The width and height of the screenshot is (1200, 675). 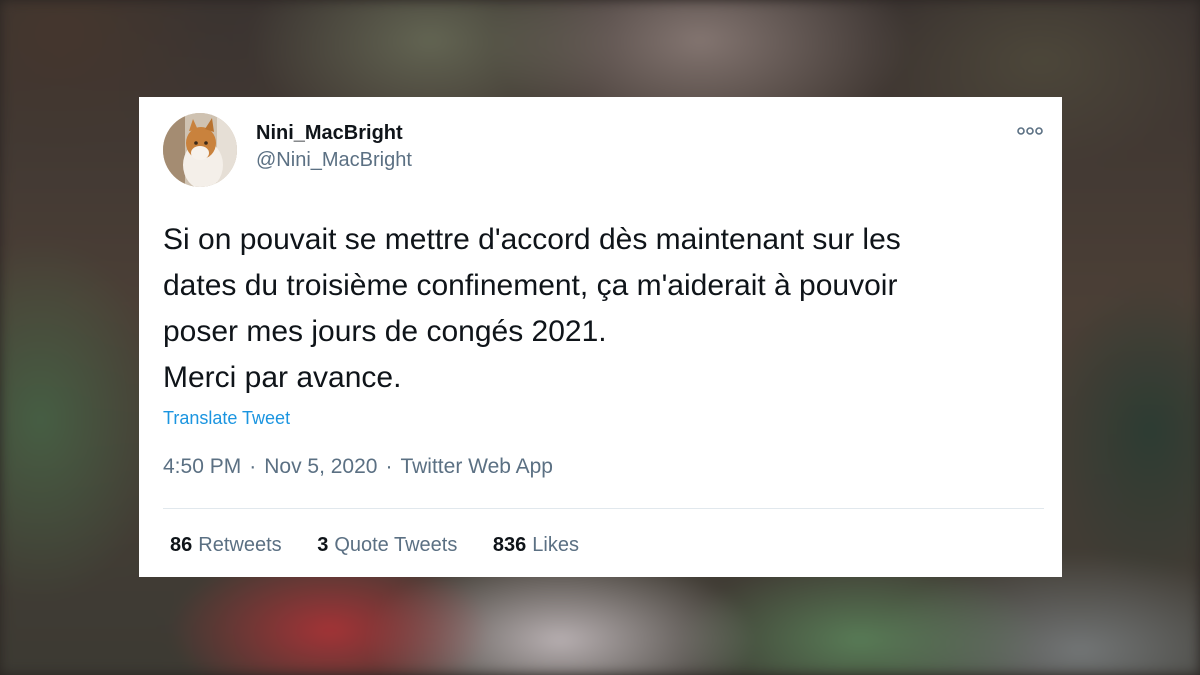 I want to click on tweet-meta: 4:50 PM · Nov 5, 2020 · Twitter Web App, so click(x=358, y=467).